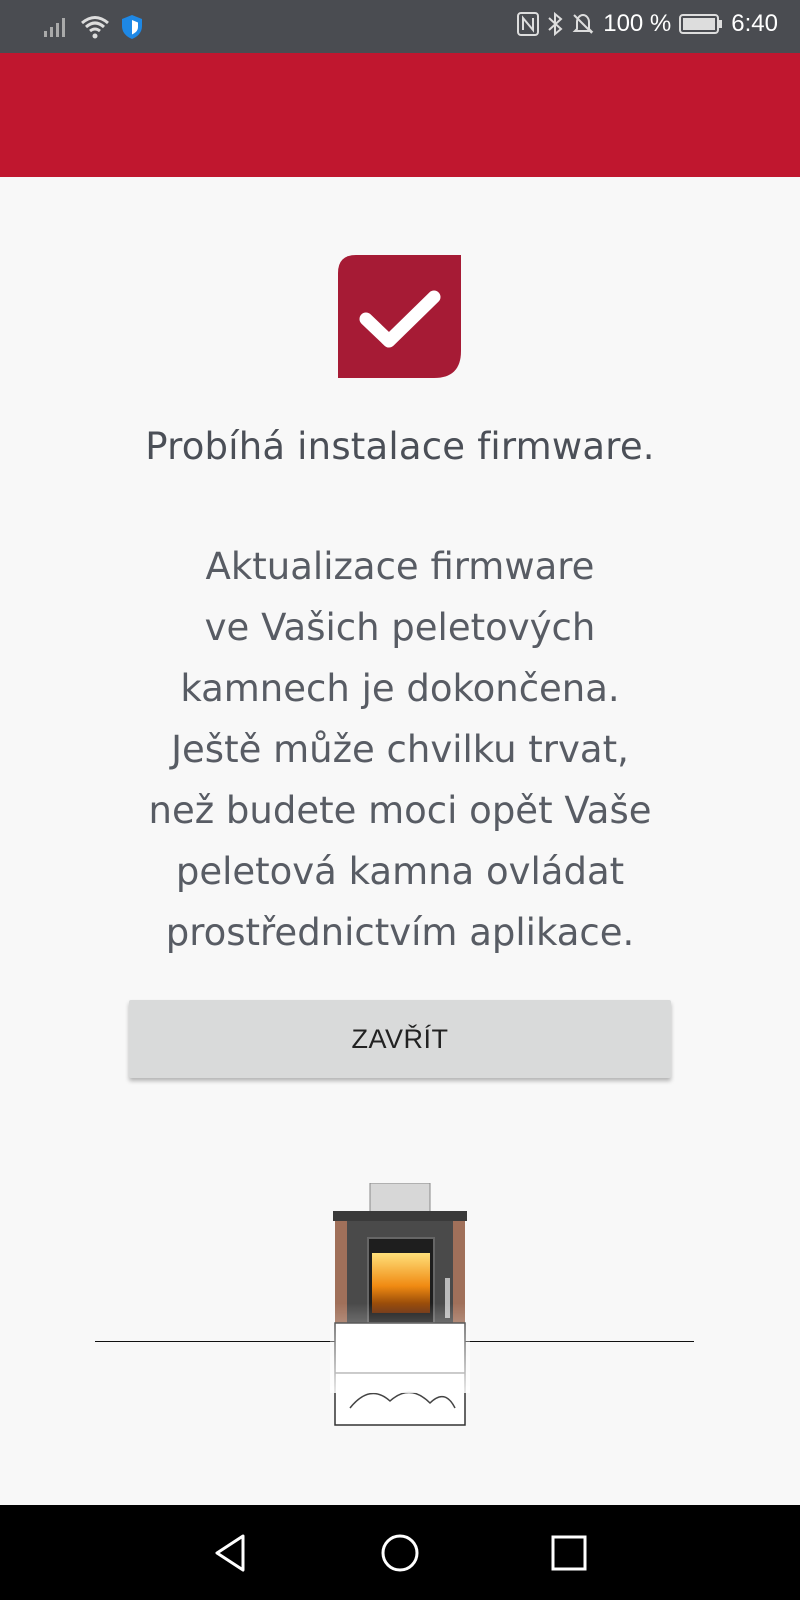  I want to click on bell-off-icon, so click(583, 23).